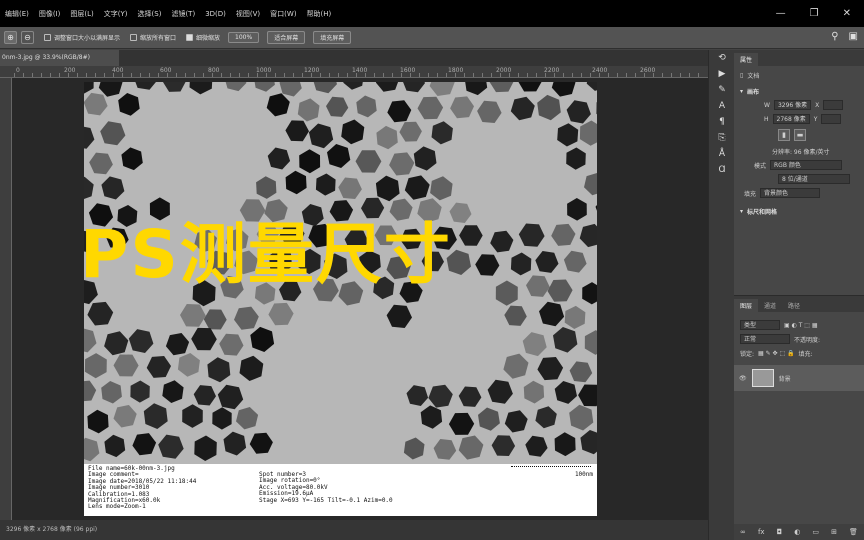 This screenshot has width=864, height=540. Describe the element at coordinates (248, 14) in the screenshot. I see `menu-view: 视图(V)` at that location.